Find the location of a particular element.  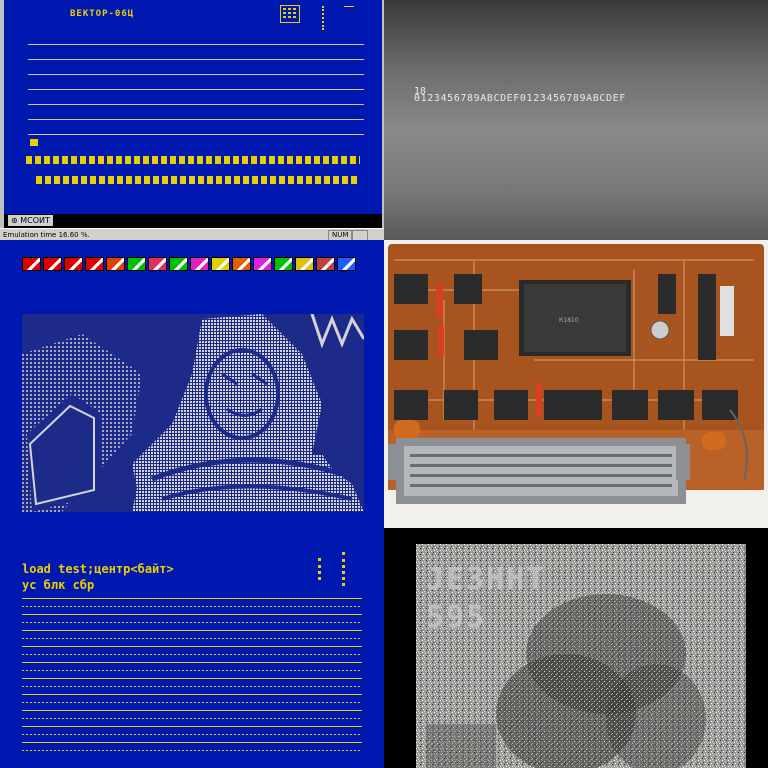

magnifier-icon is located at coordinates (220, 264).